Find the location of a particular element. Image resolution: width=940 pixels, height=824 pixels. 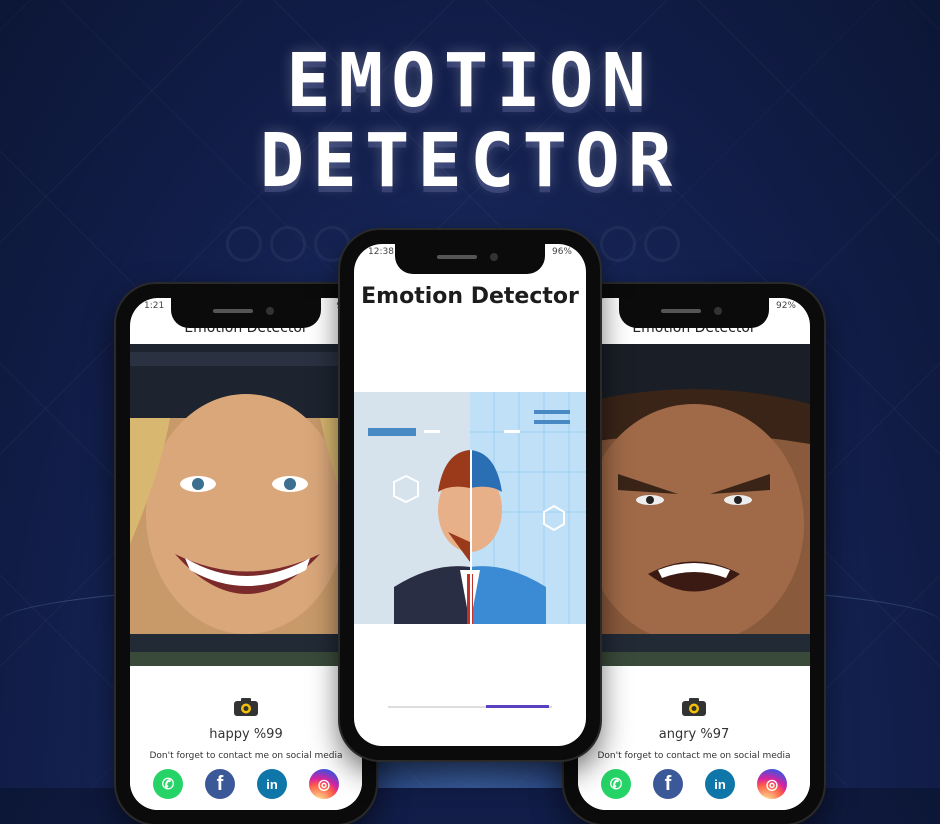

splash-title: Emotion Detector is located at coordinates (470, 296).